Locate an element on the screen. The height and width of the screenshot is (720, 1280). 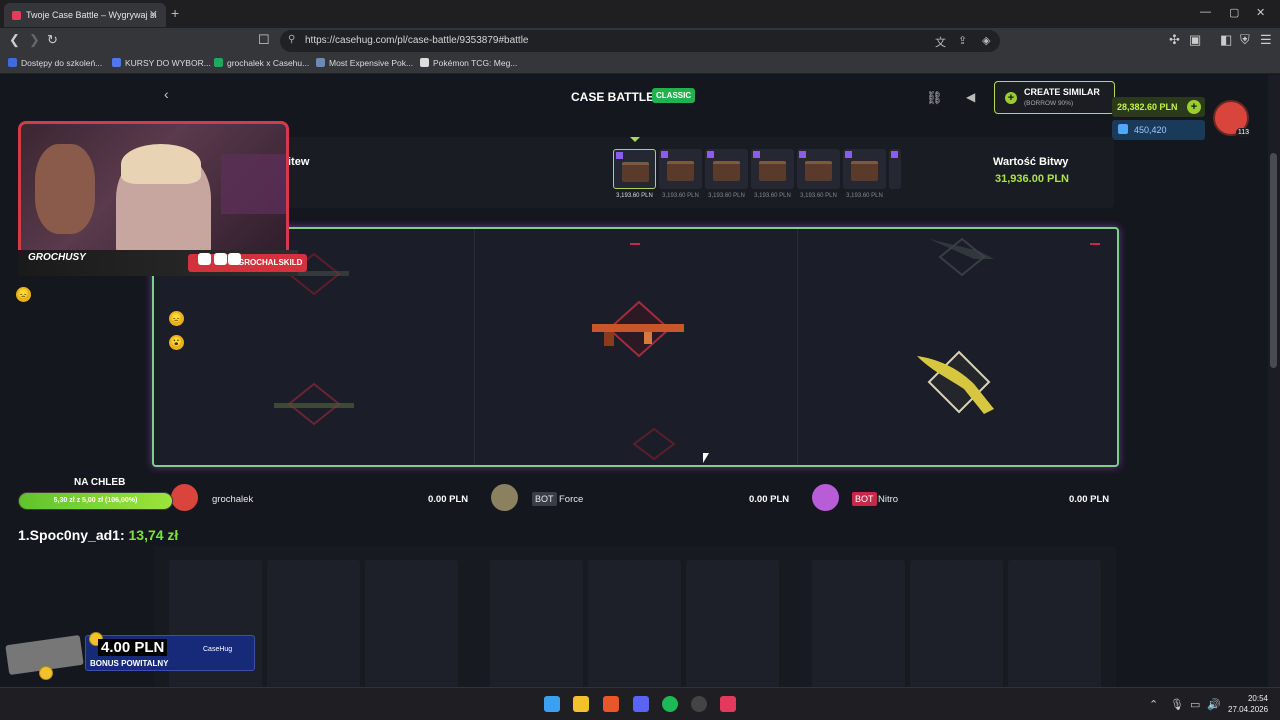
maximize-button: ▢ is located at coordinates (1234, 12).